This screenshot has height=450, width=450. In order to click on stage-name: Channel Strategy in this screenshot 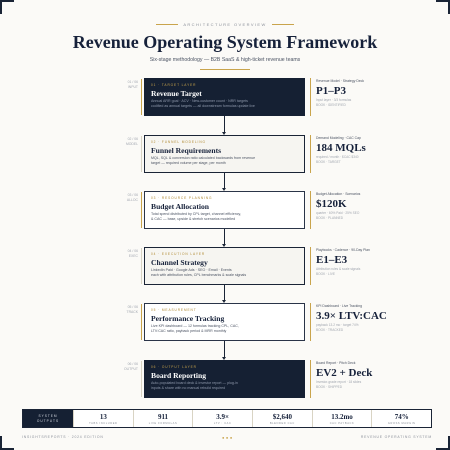, I will do `click(179, 262)`.